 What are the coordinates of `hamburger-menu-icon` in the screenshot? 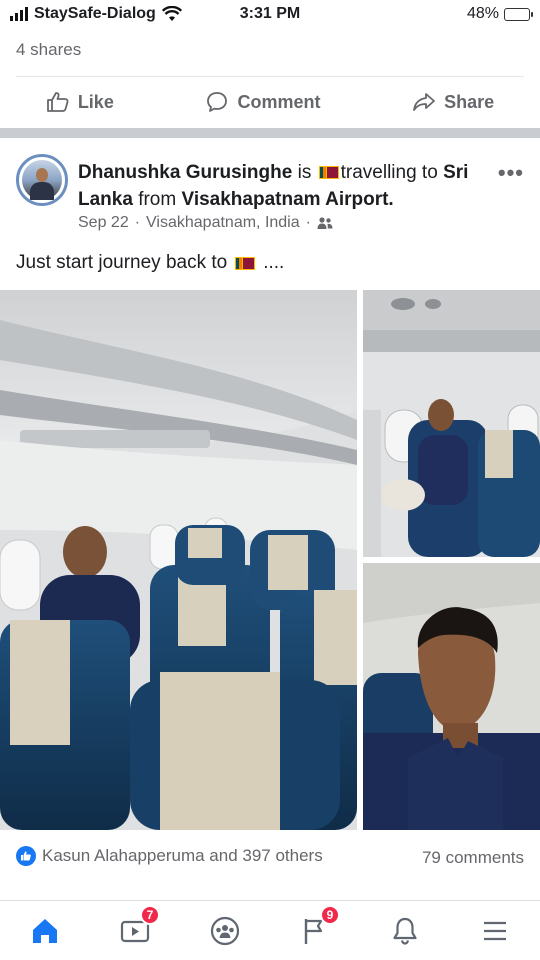 It's located at (495, 930).